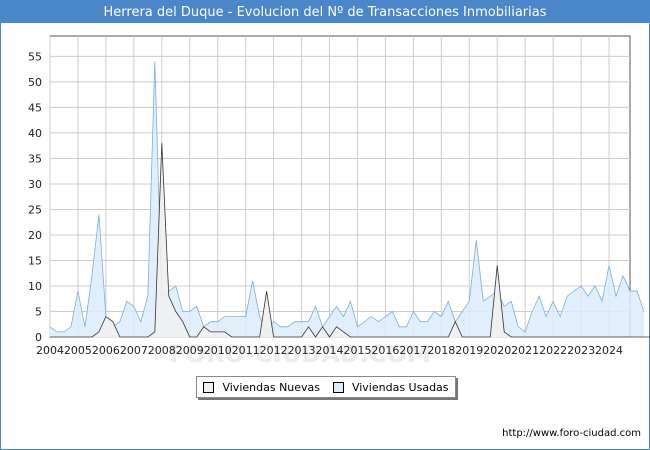 The height and width of the screenshot is (450, 650). What do you see at coordinates (35, 235) in the screenshot?
I see `y-tick-label: 20` at bounding box center [35, 235].